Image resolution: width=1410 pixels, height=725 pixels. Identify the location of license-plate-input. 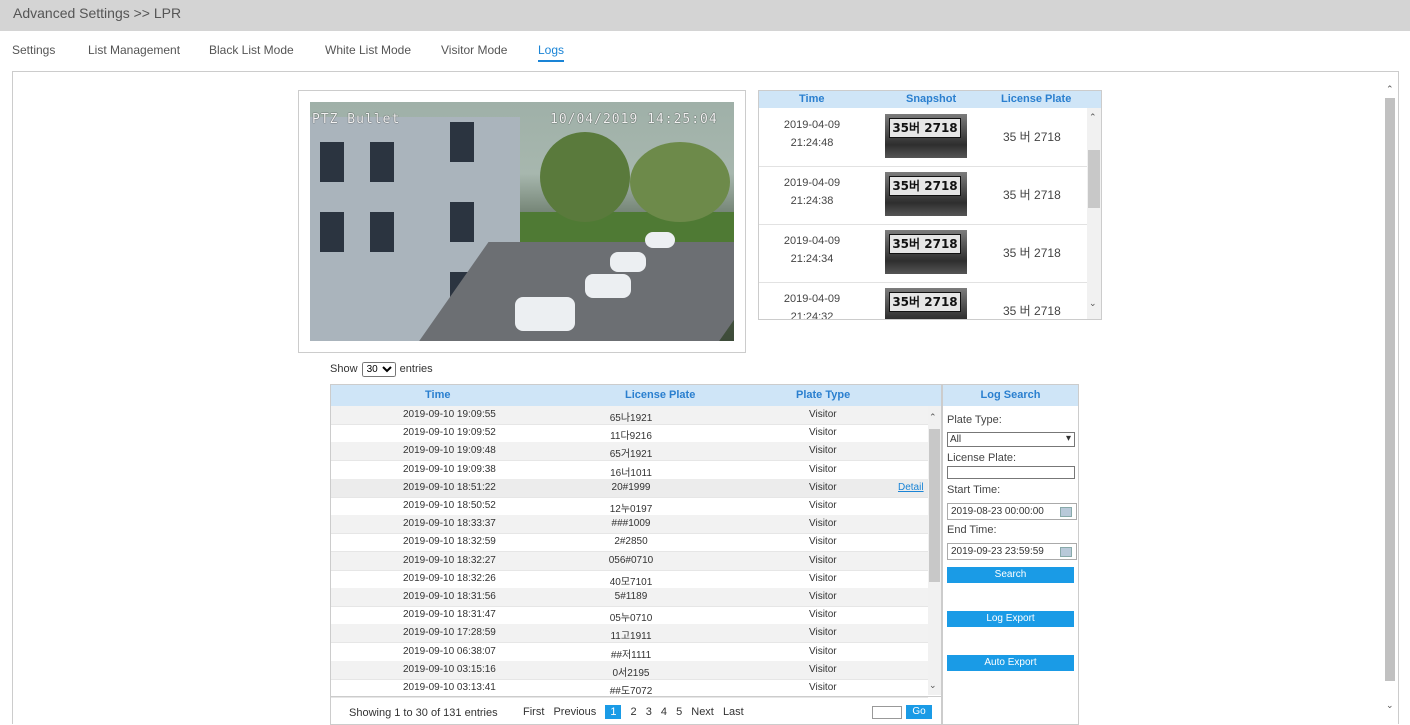
(1011, 472).